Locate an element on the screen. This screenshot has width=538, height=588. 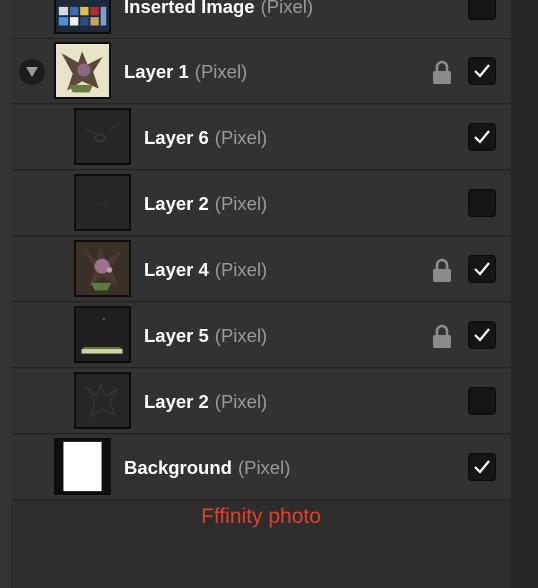
layer-row: Background (Pixel) is located at coordinates (261, 467).